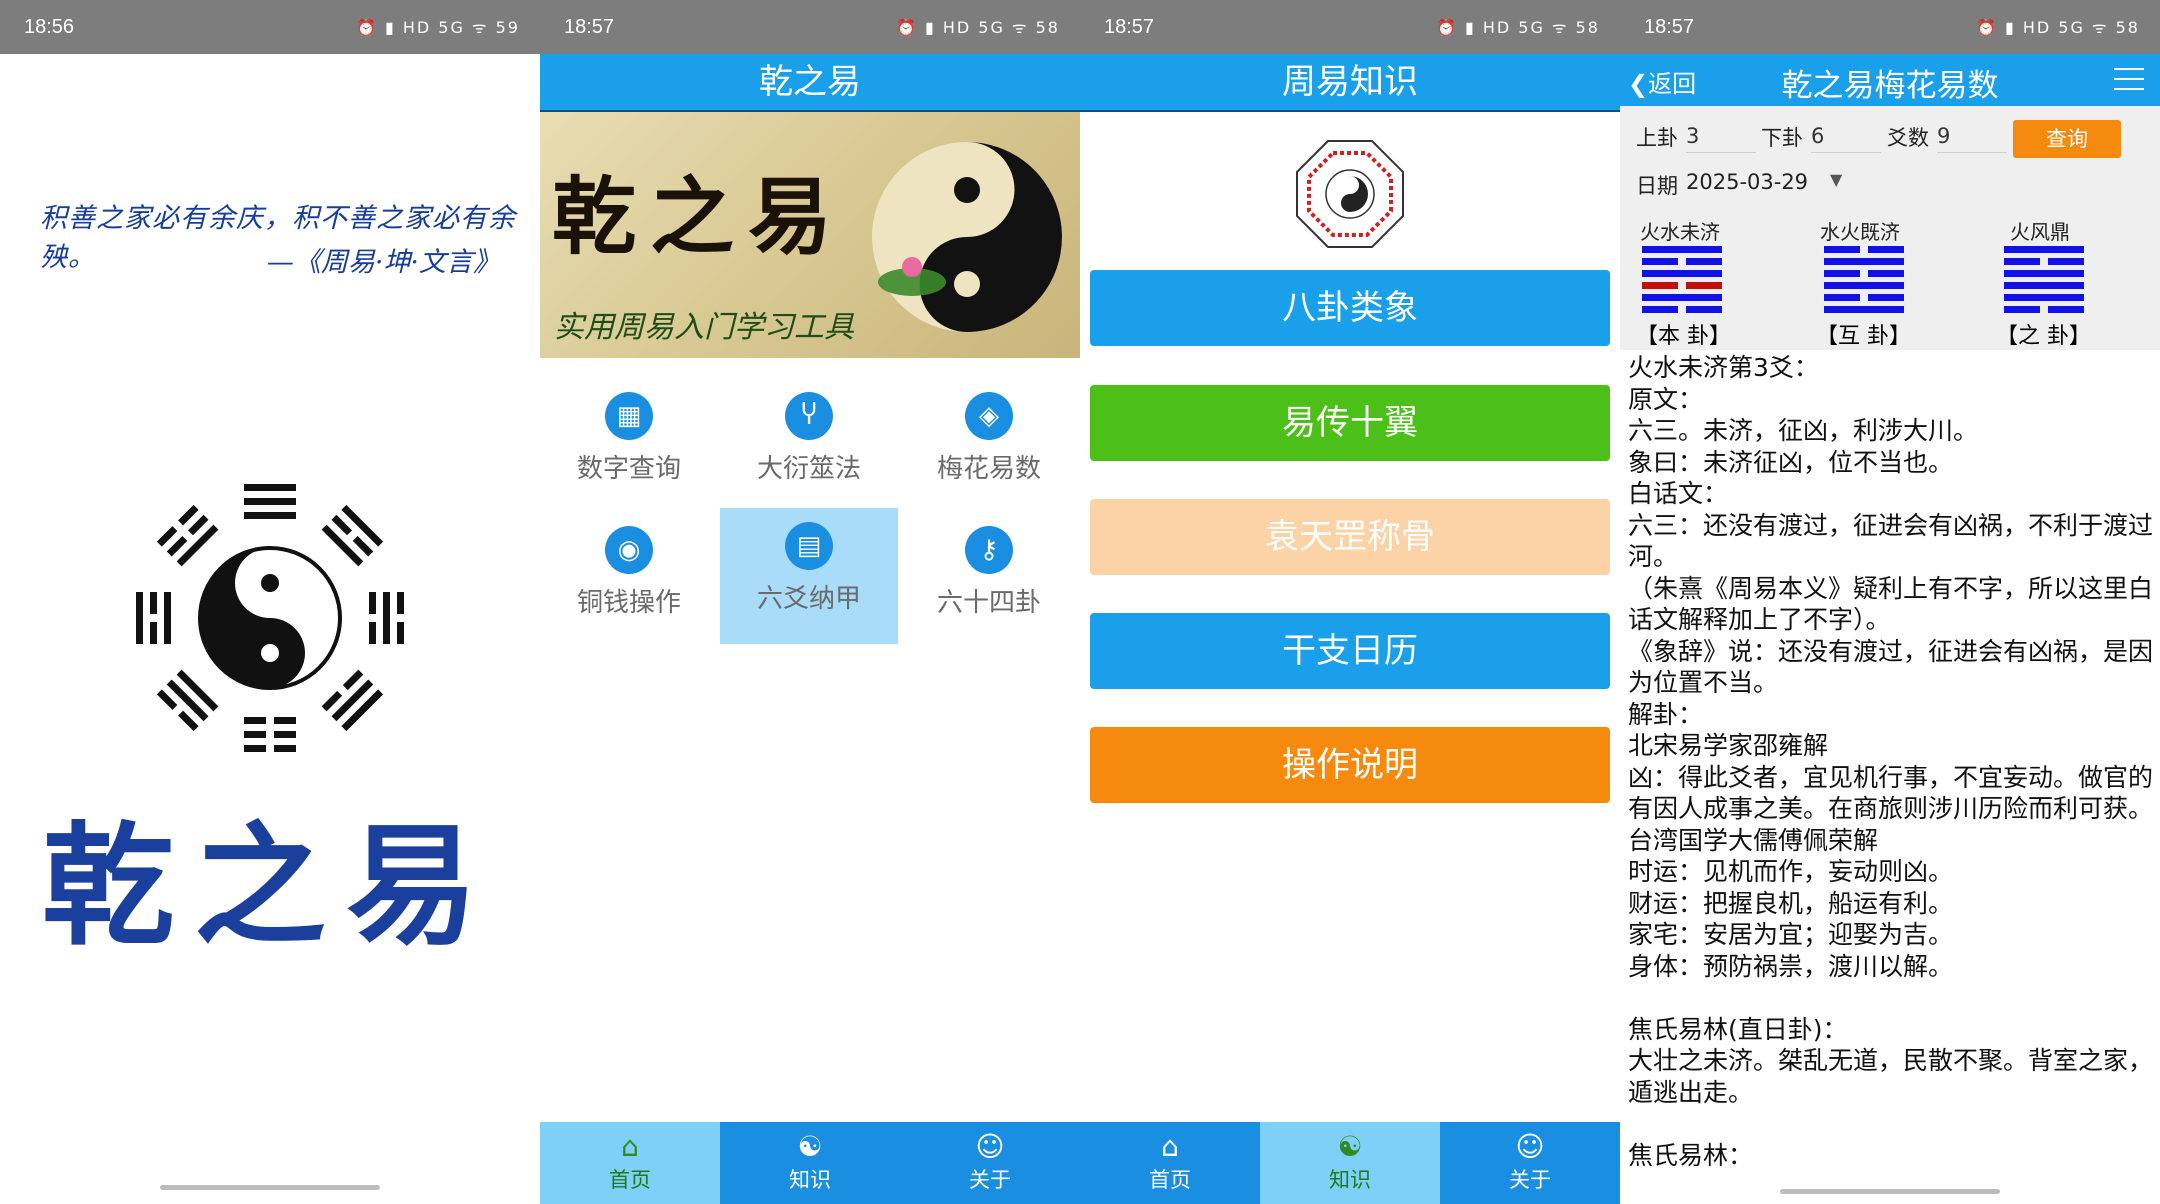 This screenshot has width=2160, height=1204. What do you see at coordinates (1908, 138) in the screenshot?
I see `line-number-label: 爻数` at bounding box center [1908, 138].